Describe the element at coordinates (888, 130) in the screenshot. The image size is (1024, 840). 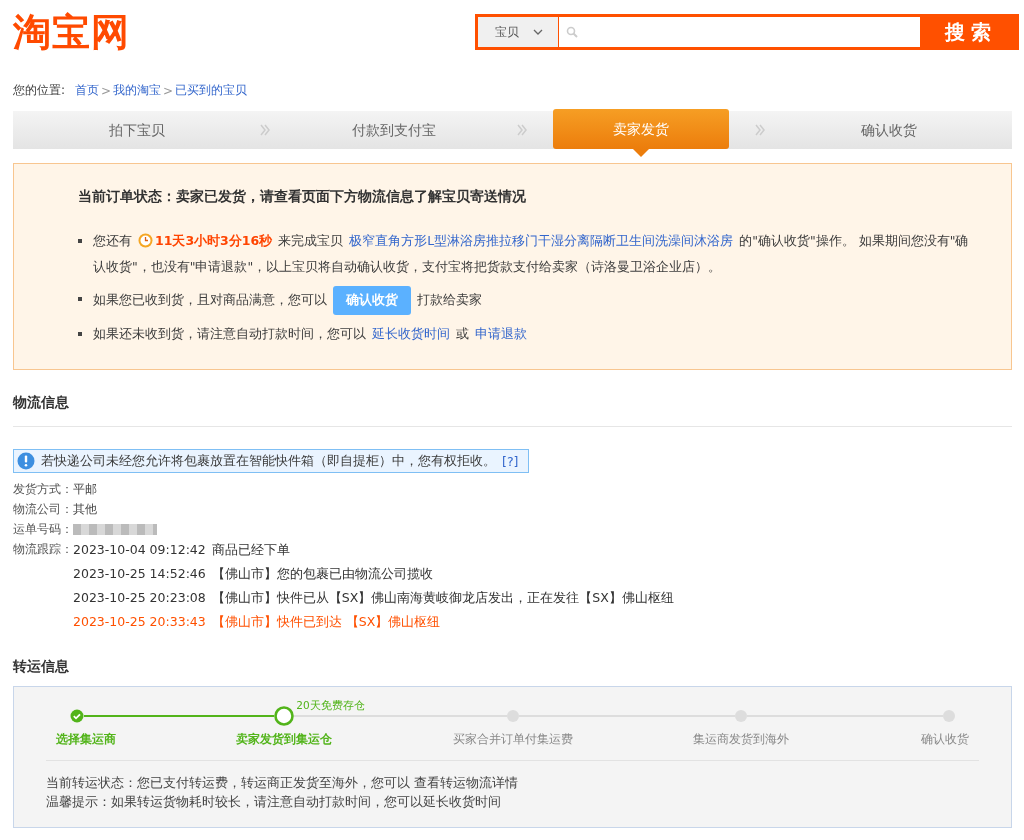
I see `progress-step: 确认收货` at that location.